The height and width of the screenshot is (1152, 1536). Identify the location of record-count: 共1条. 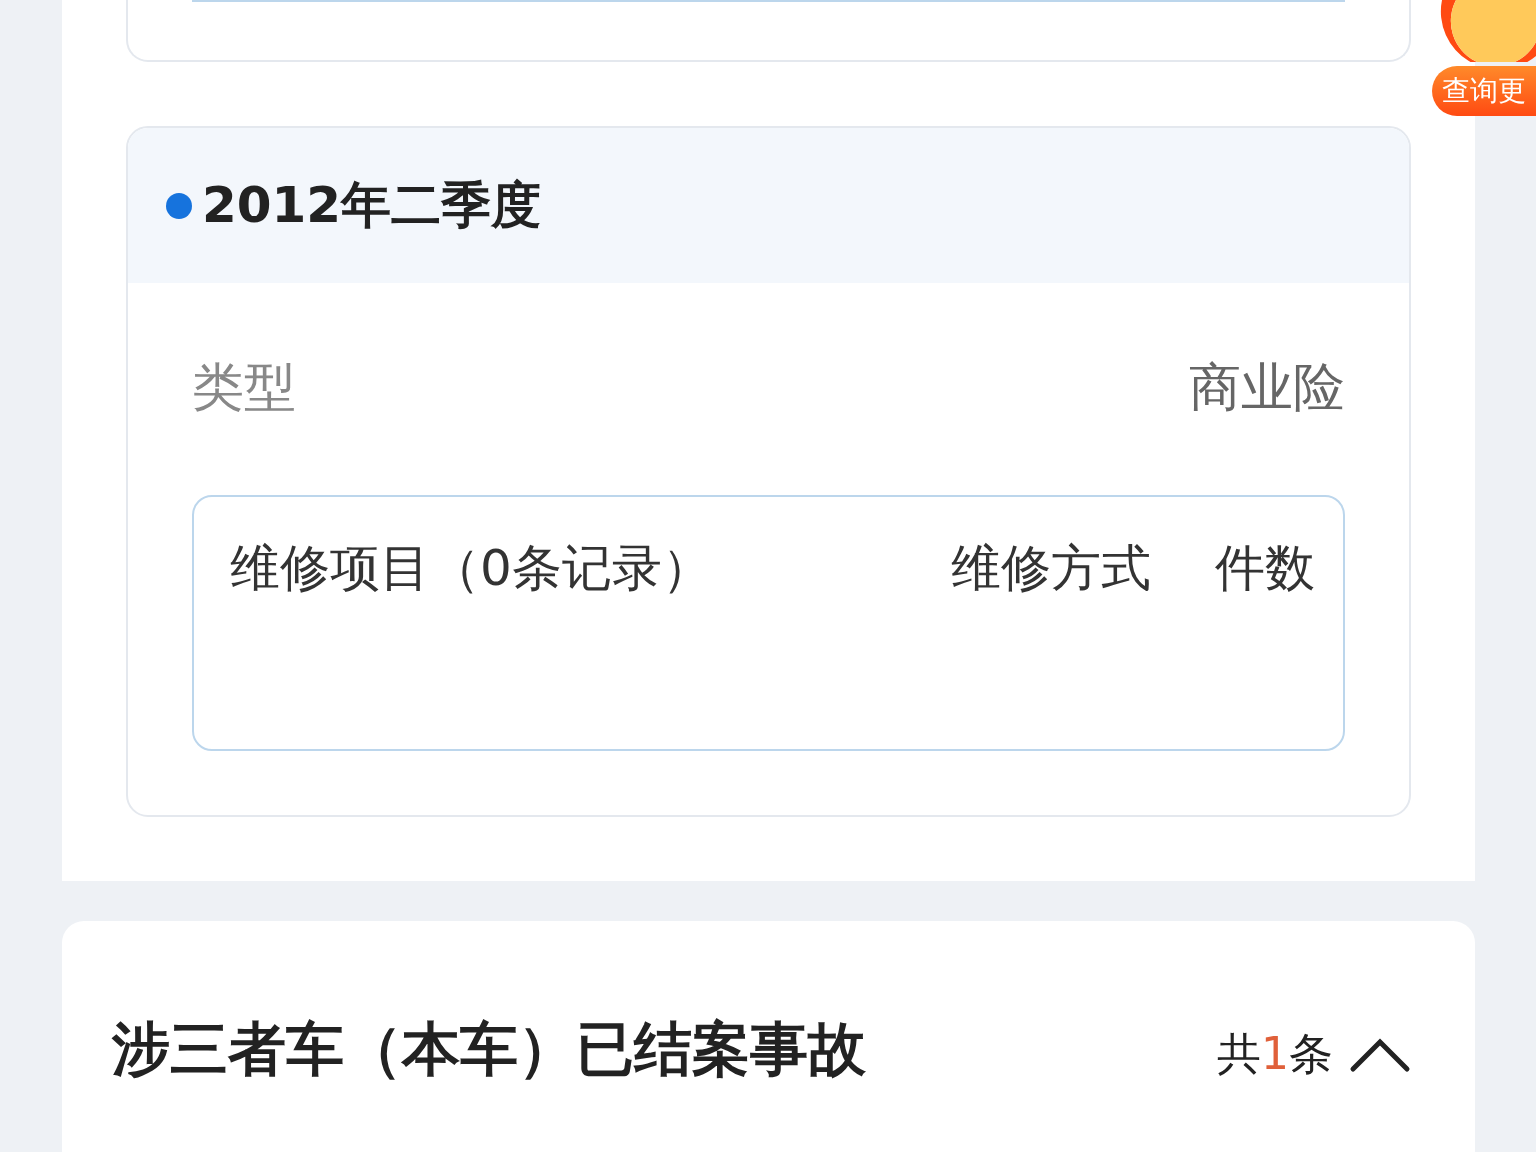
(1275, 1054).